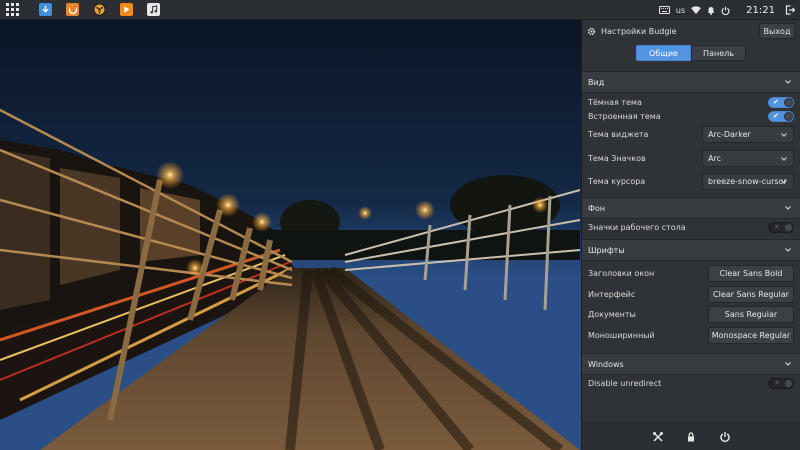 The width and height of the screenshot is (800, 450). I want to click on dark-theme-switch: ✔, so click(781, 102).